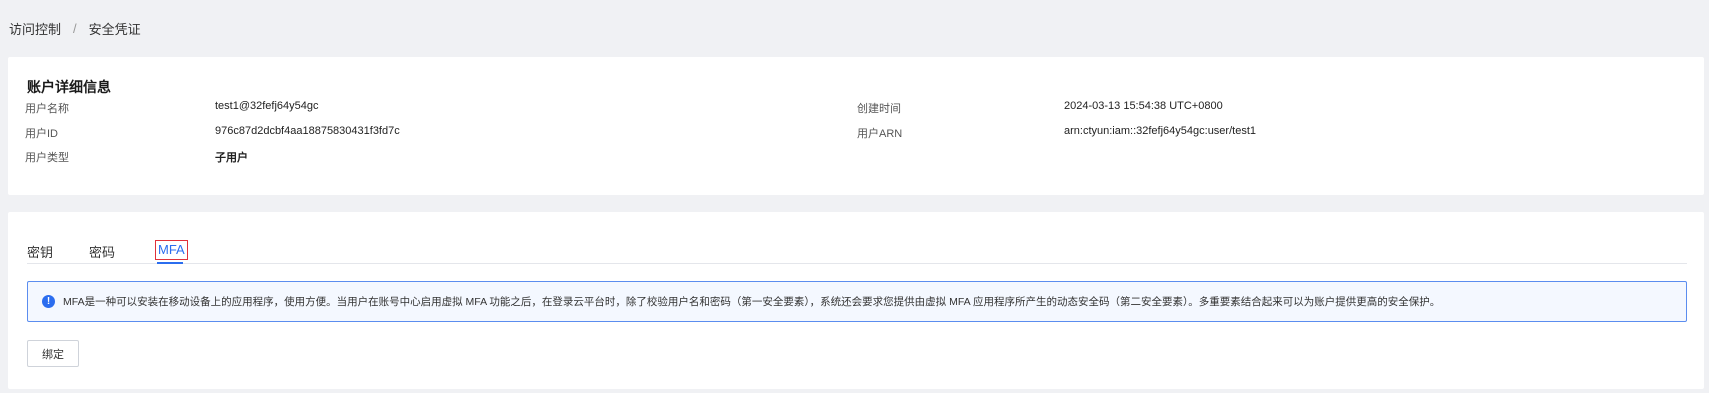  I want to click on tab-mfa: MFA, so click(171, 250).